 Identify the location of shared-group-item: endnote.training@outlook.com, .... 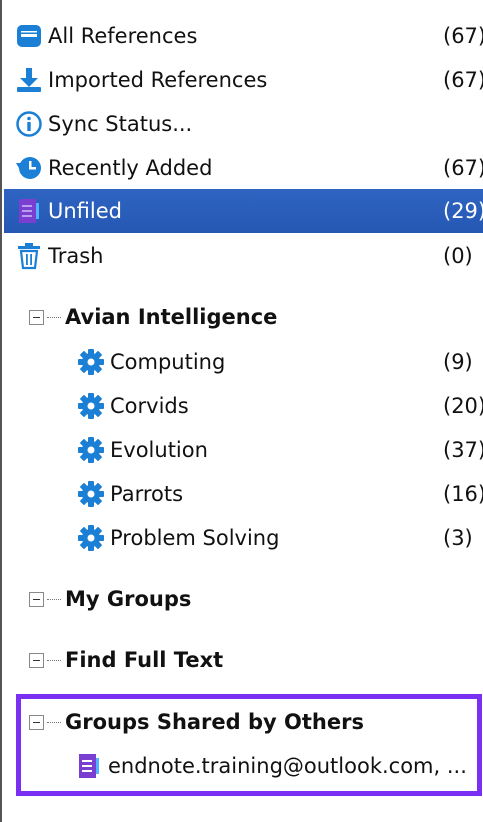
(243, 766).